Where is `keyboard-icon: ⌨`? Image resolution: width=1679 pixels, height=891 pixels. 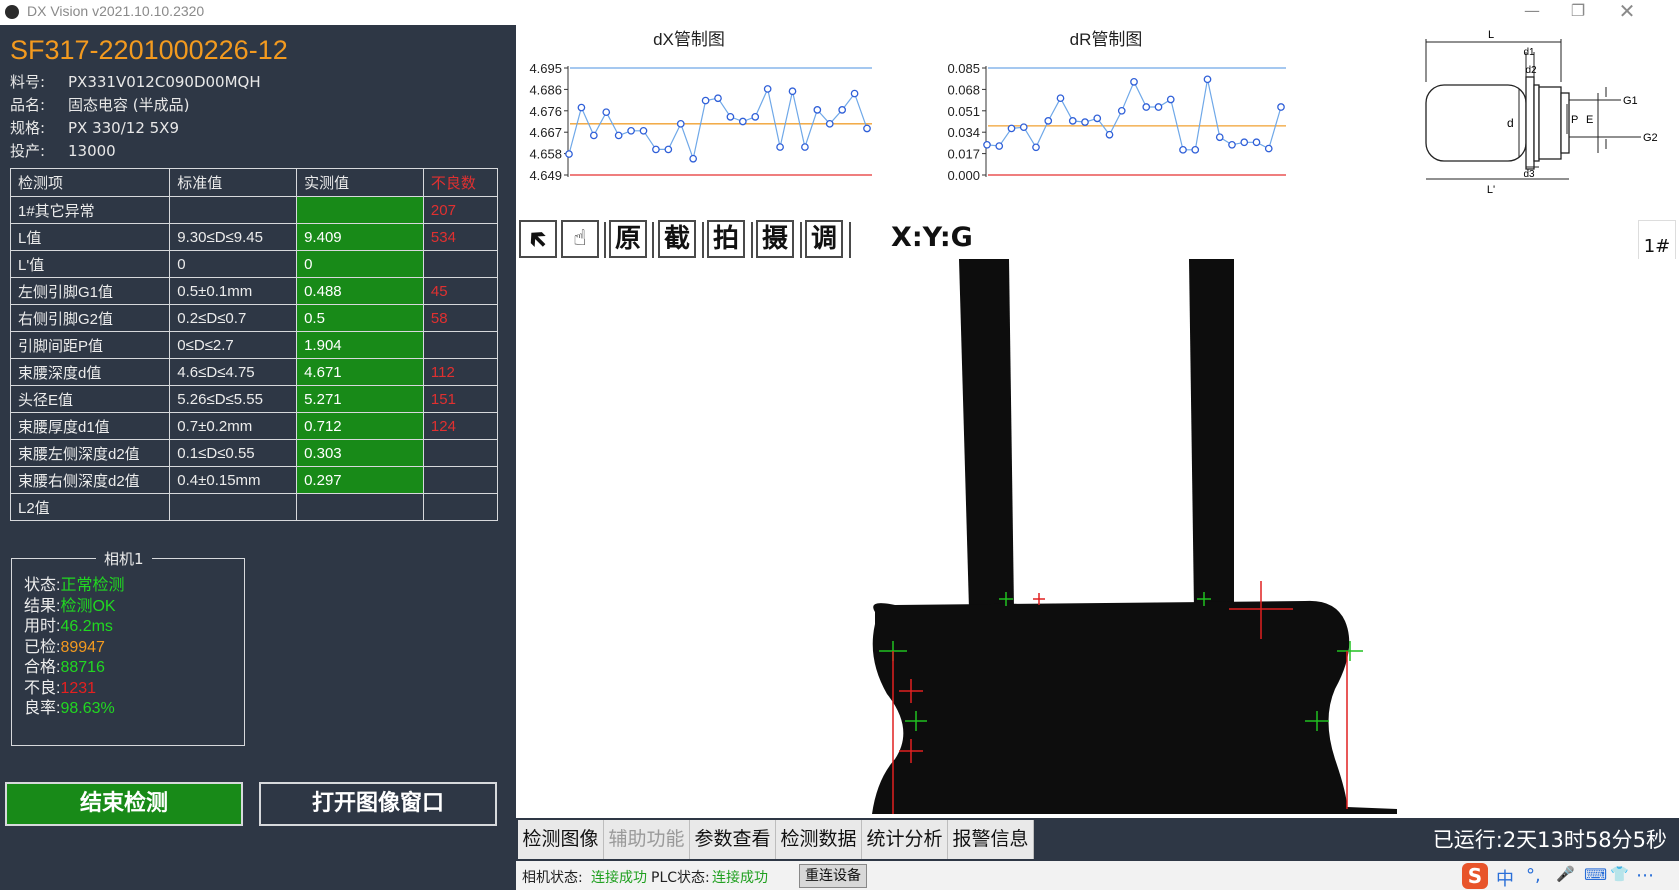 keyboard-icon: ⌨ is located at coordinates (1595, 874).